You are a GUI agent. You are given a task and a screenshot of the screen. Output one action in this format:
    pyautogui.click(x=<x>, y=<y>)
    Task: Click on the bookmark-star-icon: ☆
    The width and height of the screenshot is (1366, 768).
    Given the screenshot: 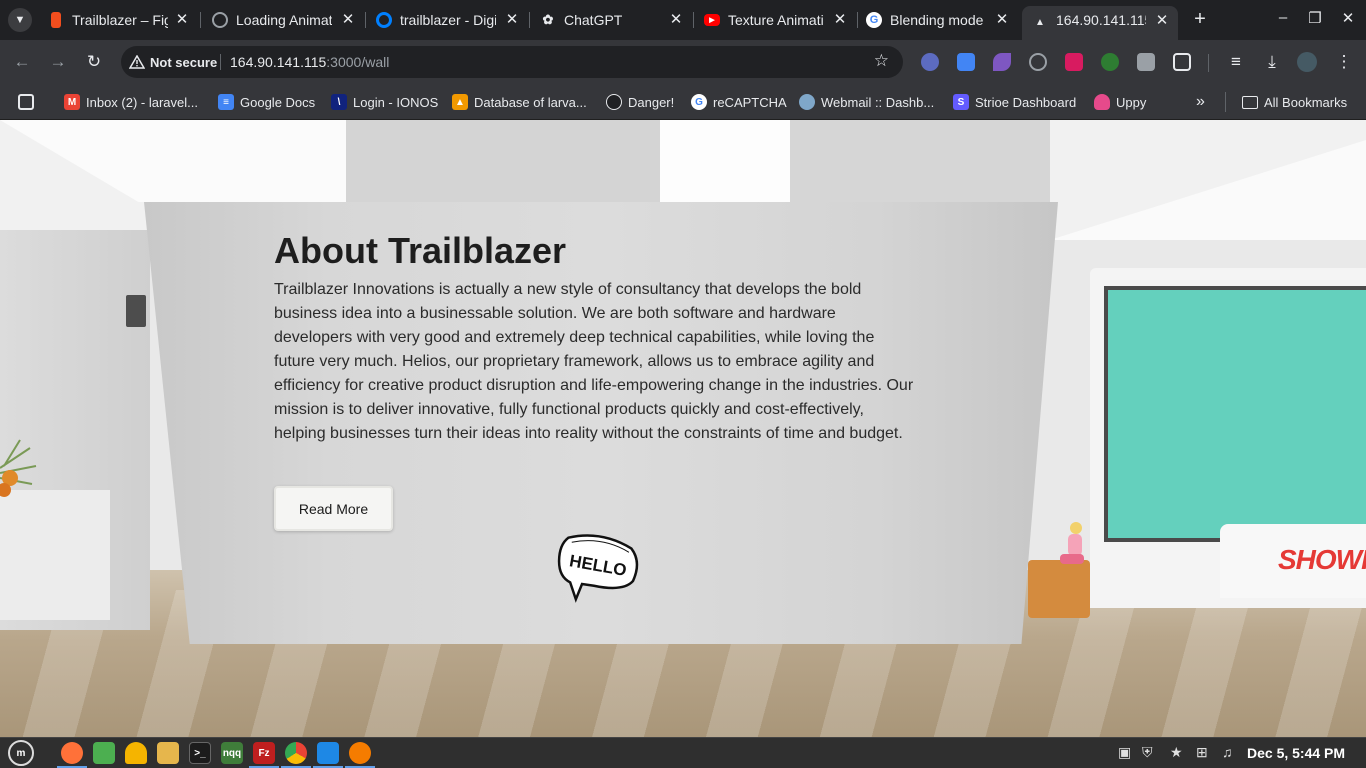 What is the action you would take?
    pyautogui.click(x=881, y=61)
    